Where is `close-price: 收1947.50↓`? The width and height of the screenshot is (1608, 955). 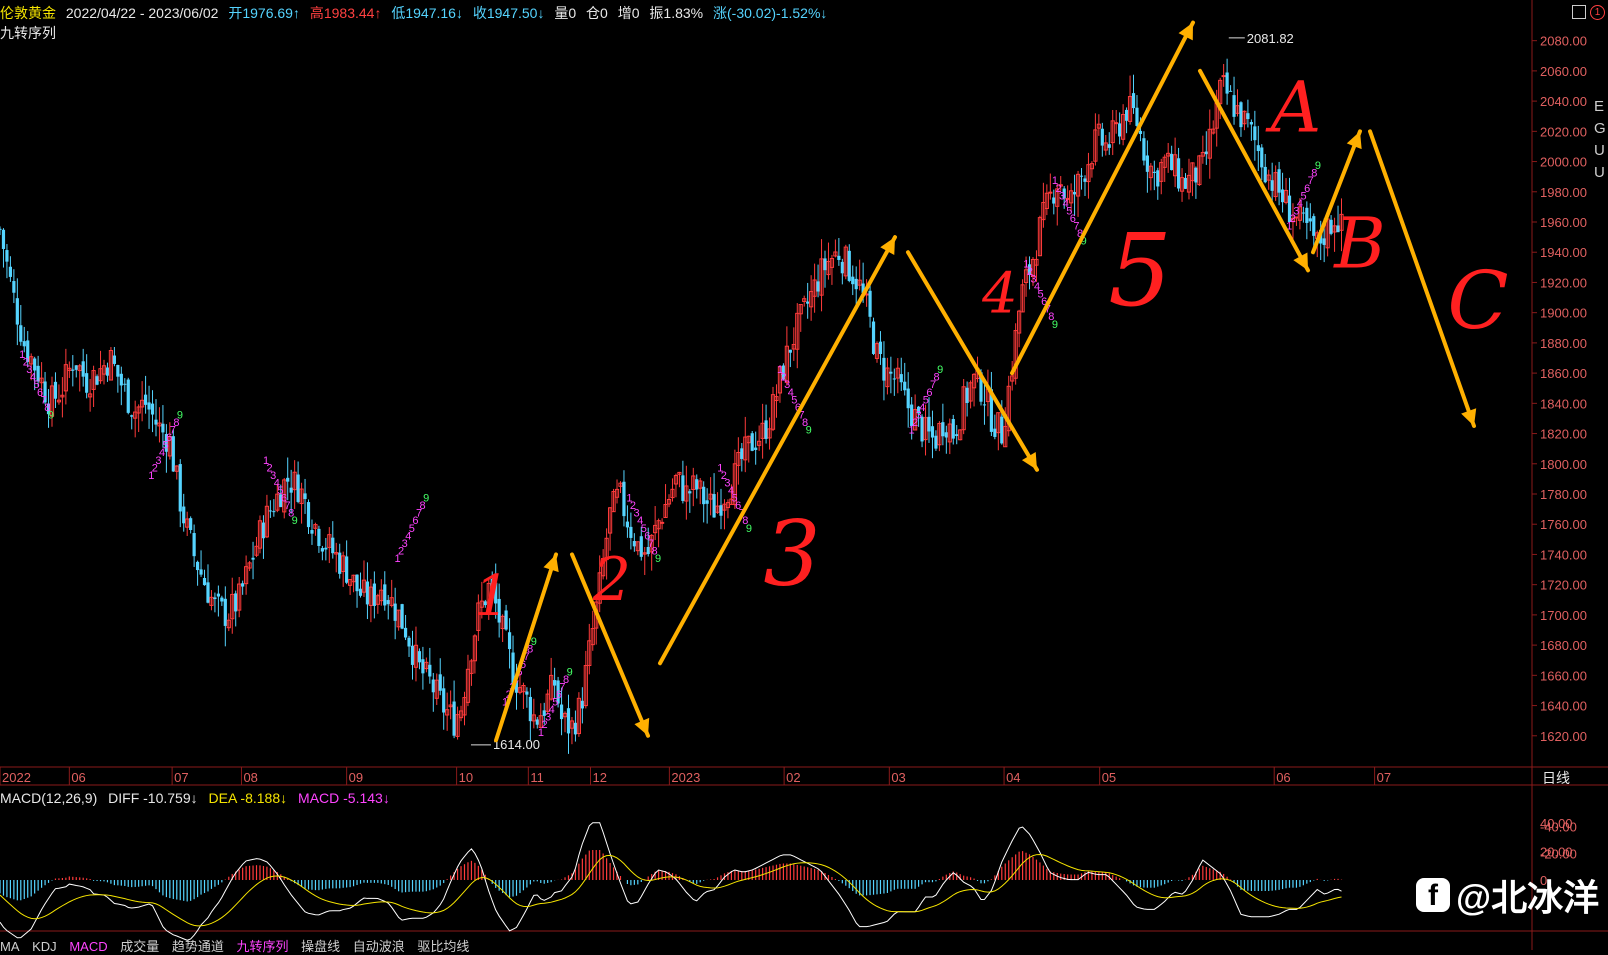
close-price: 收1947.50↓ is located at coordinates (508, 13).